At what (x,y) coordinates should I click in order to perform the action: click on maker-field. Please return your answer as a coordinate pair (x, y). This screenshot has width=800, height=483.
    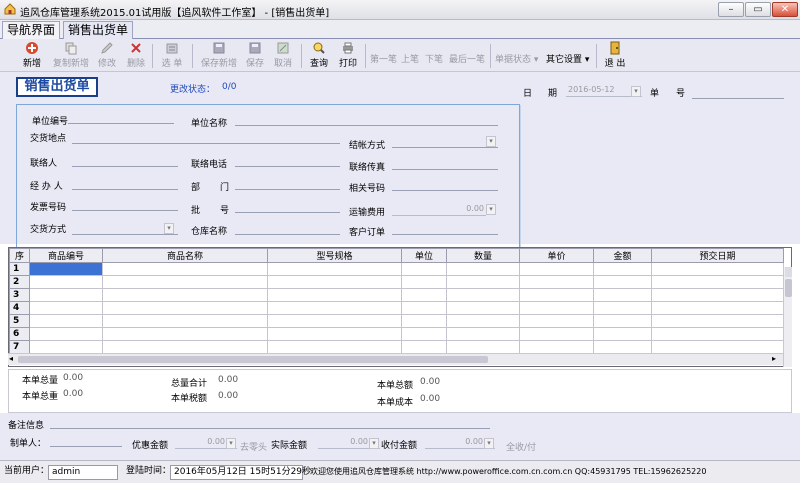
    Looking at the image, I should click on (86, 446).